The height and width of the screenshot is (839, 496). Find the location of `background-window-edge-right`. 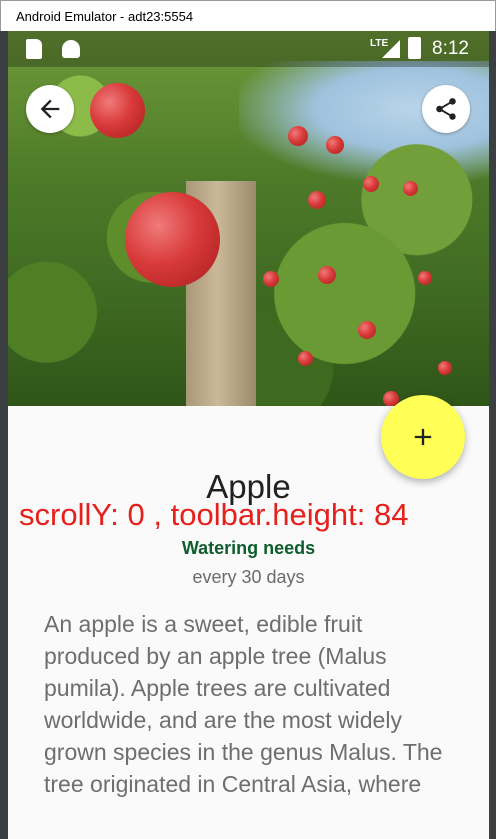

background-window-edge-right is located at coordinates (492, 435).